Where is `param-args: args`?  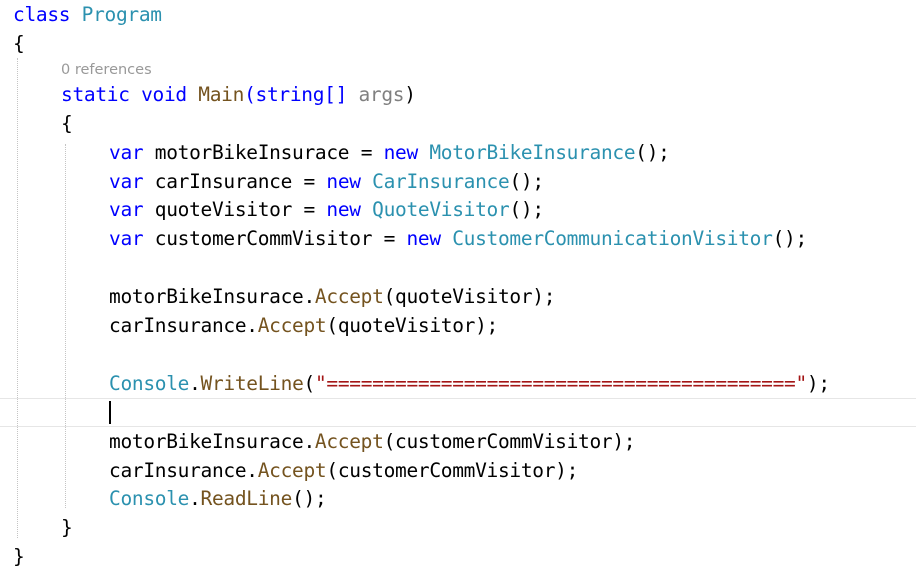
param-args: args is located at coordinates (381, 94).